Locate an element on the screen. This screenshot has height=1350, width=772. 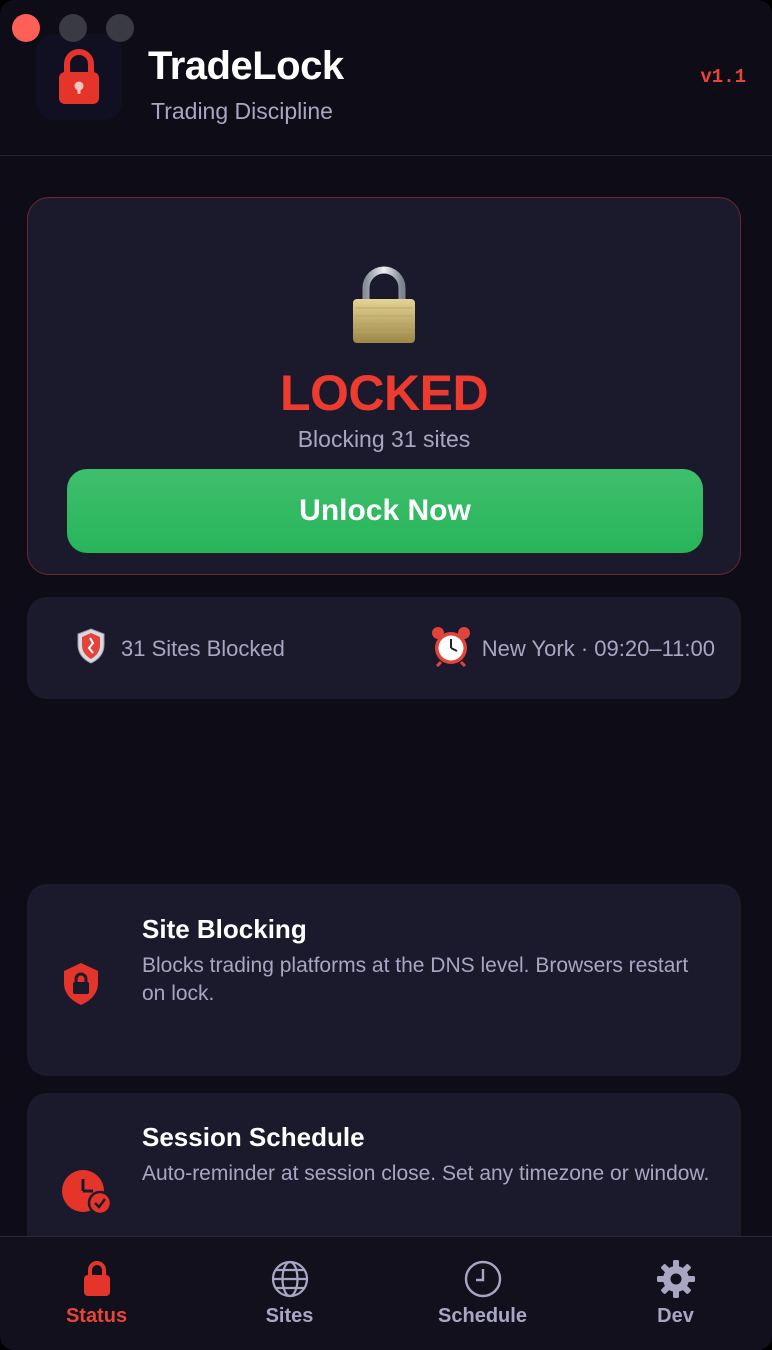
minimize-window-button is located at coordinates (73, 28).